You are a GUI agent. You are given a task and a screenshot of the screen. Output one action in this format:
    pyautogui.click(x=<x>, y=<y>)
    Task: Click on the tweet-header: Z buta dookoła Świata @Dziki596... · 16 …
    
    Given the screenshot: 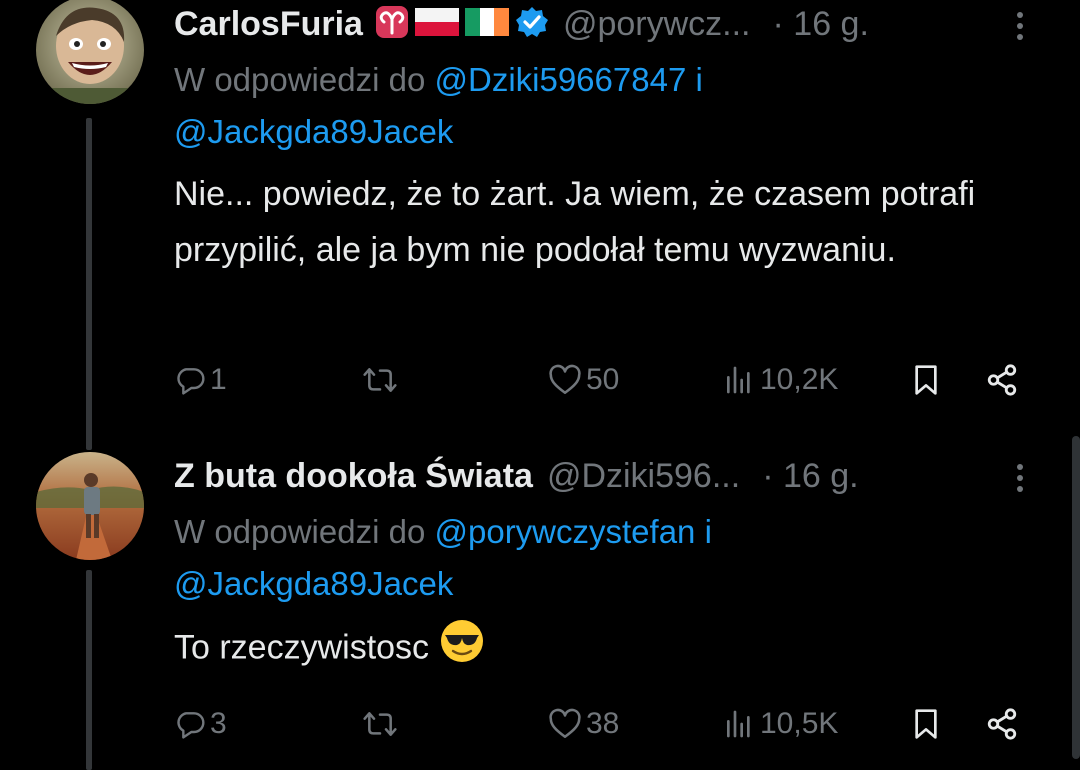 What is the action you would take?
    pyautogui.click(x=607, y=476)
    